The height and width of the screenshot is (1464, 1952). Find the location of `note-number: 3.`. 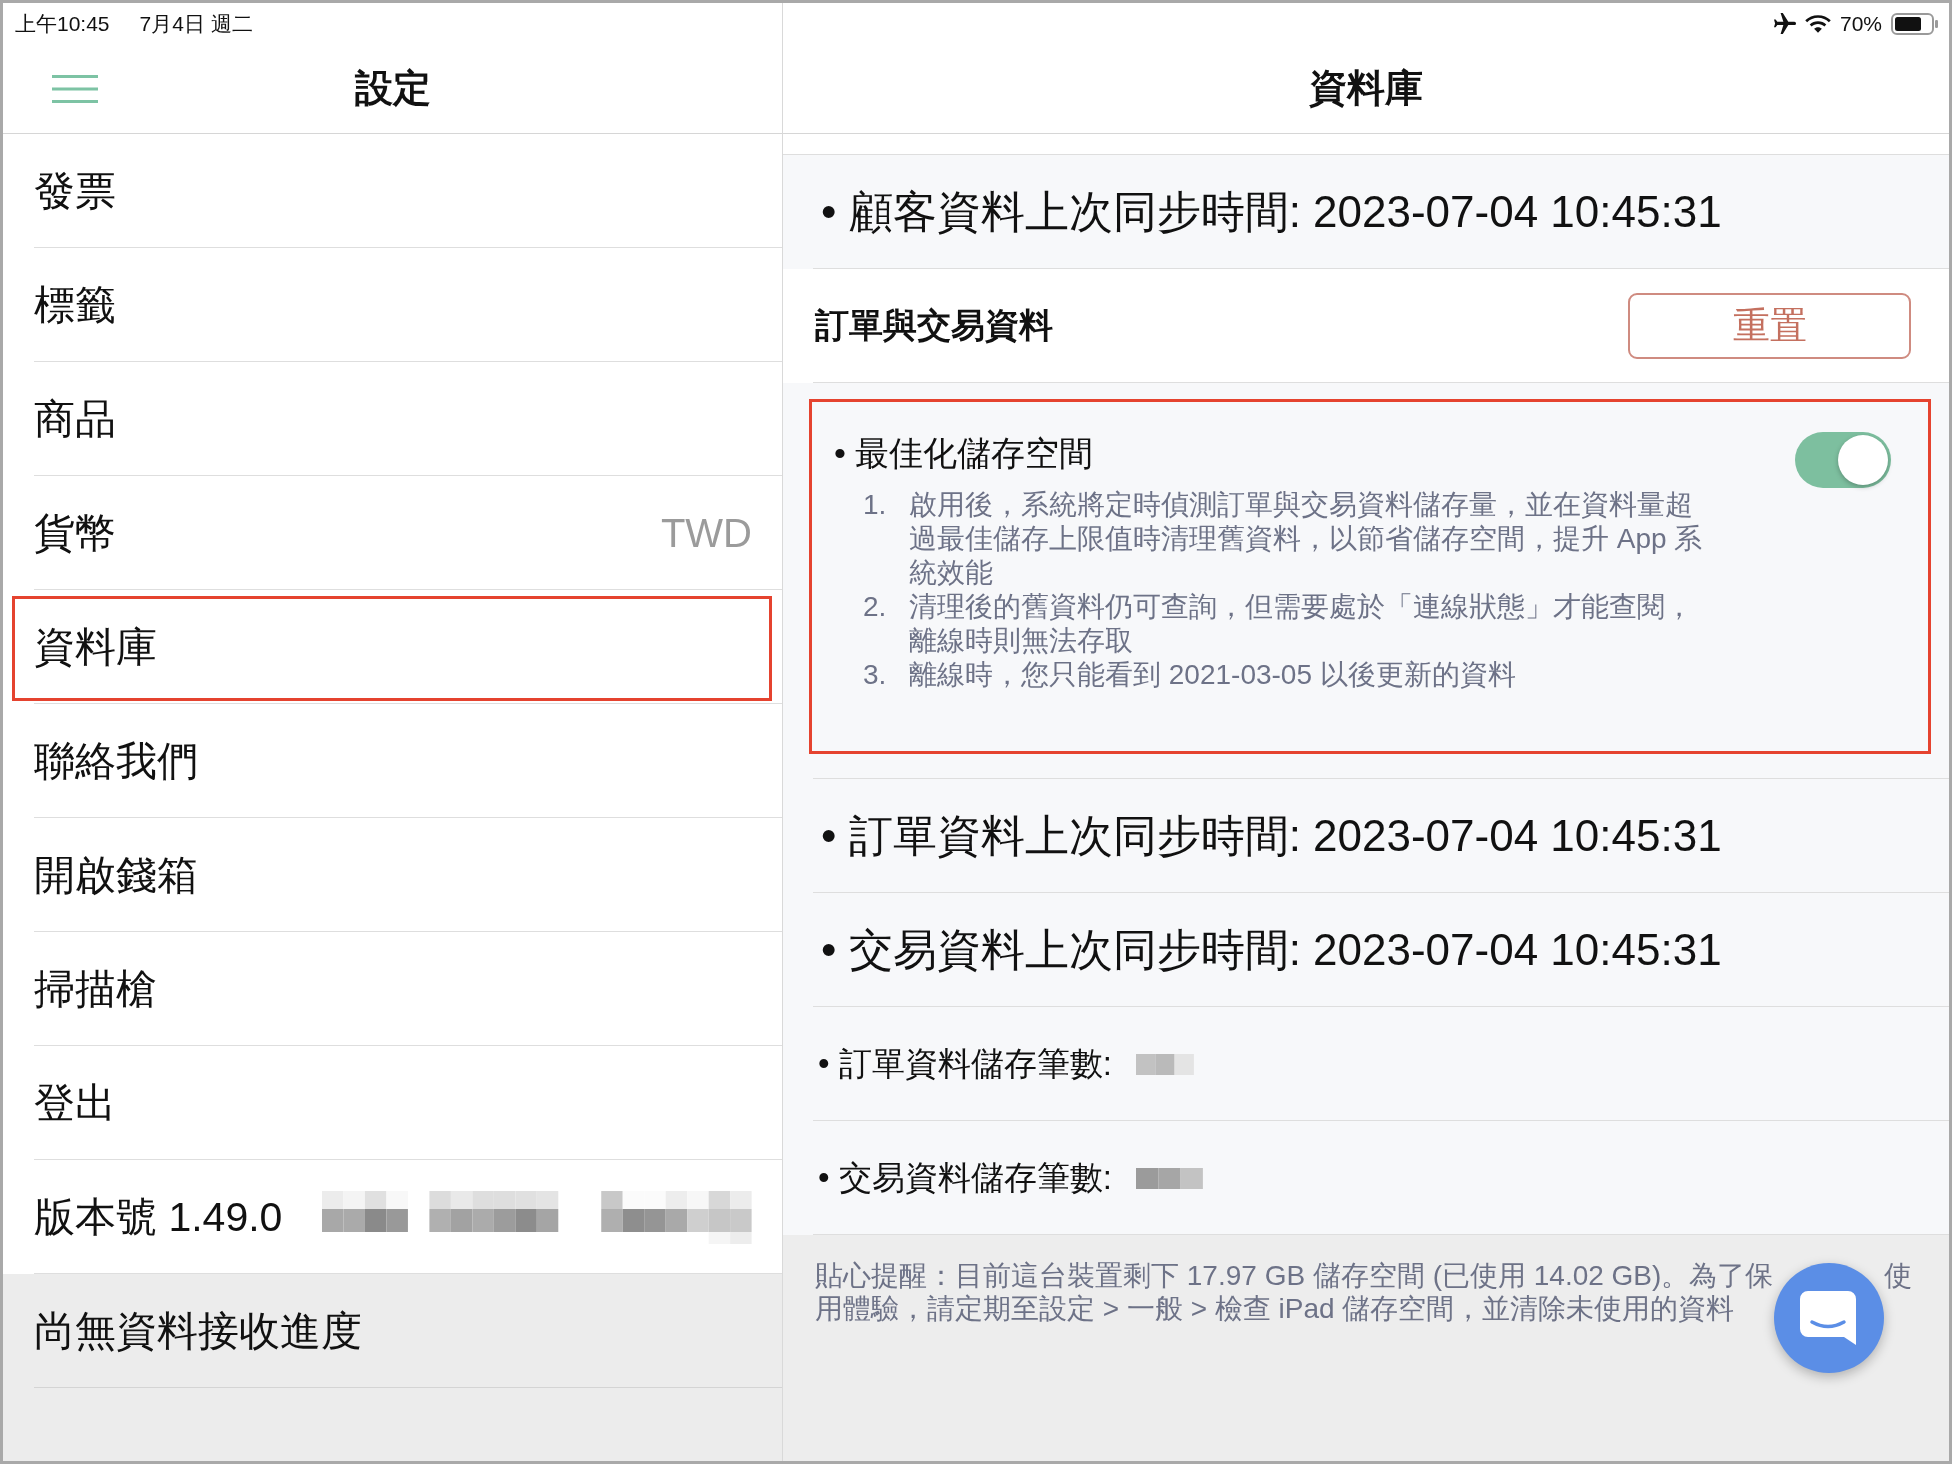

note-number: 3. is located at coordinates (875, 675).